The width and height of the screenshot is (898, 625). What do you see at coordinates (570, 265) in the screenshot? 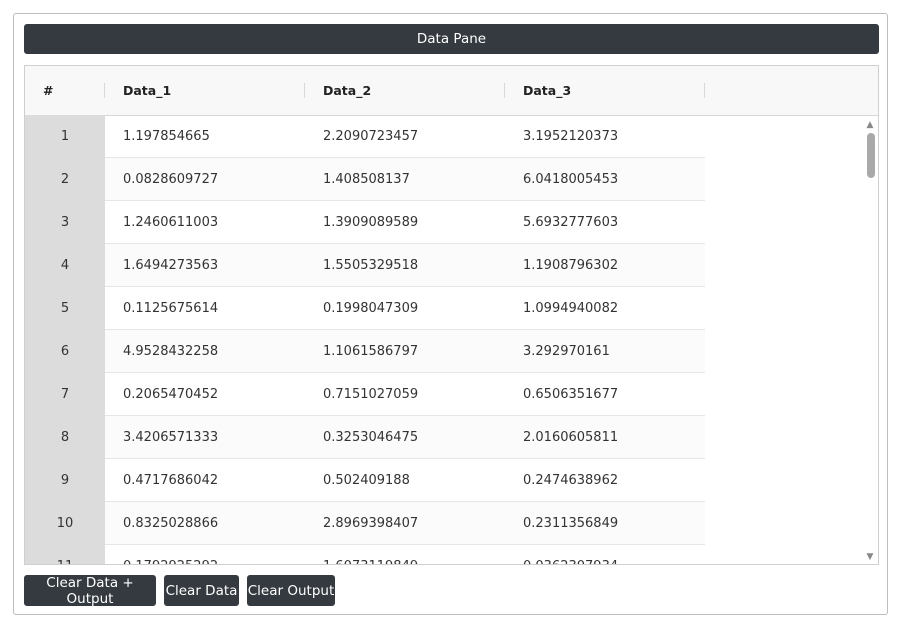
I see `cell-data-3: 1.1908796302` at bounding box center [570, 265].